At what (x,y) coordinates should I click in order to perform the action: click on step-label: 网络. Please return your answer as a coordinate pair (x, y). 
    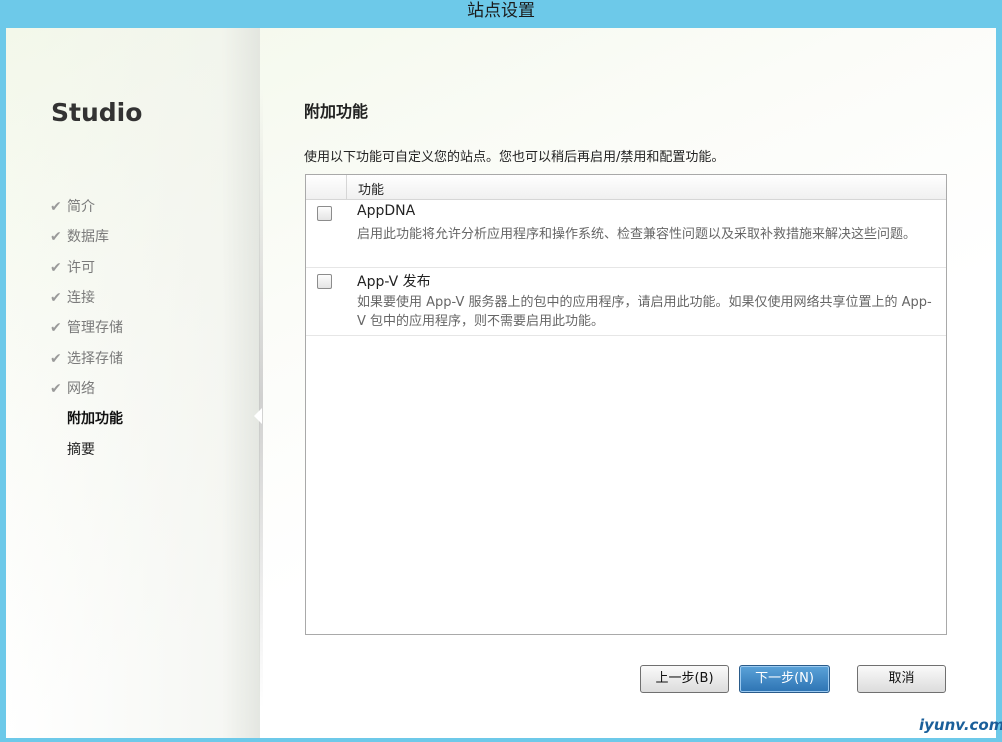
    Looking at the image, I should click on (81, 388).